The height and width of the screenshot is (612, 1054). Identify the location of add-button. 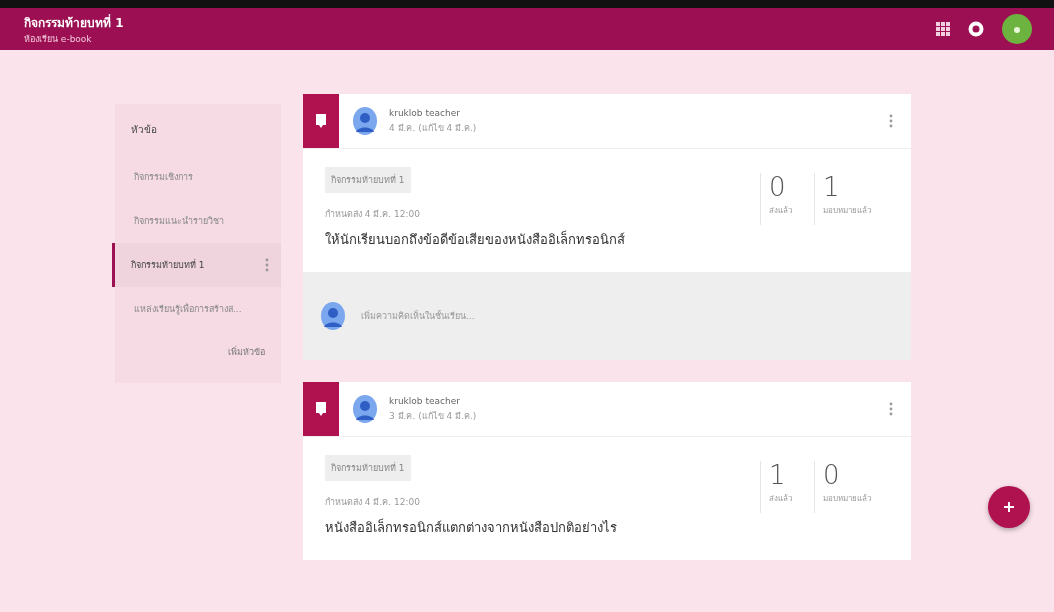
(1009, 507).